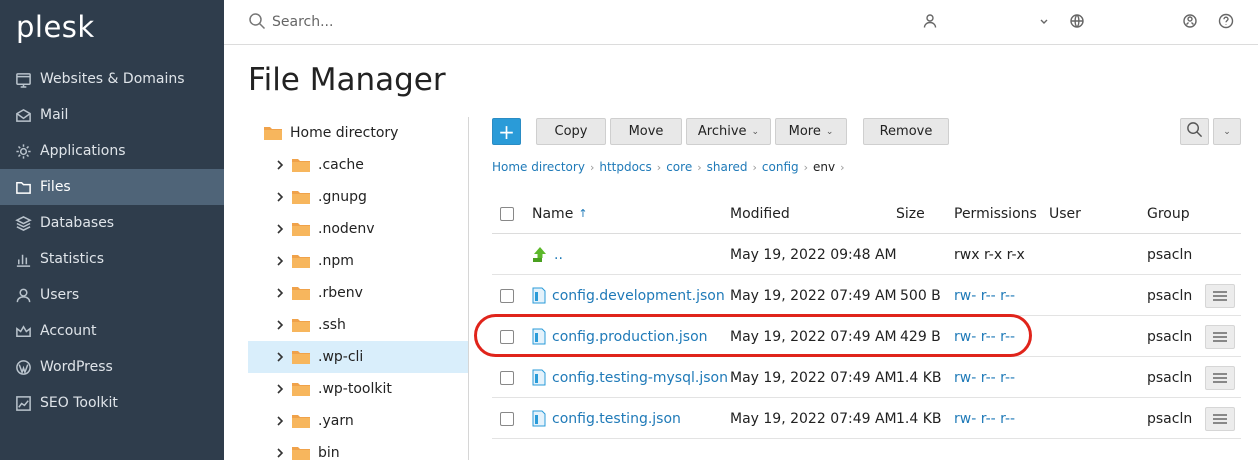 The height and width of the screenshot is (460, 1258). I want to click on name-cell: config.production.json, so click(620, 336).